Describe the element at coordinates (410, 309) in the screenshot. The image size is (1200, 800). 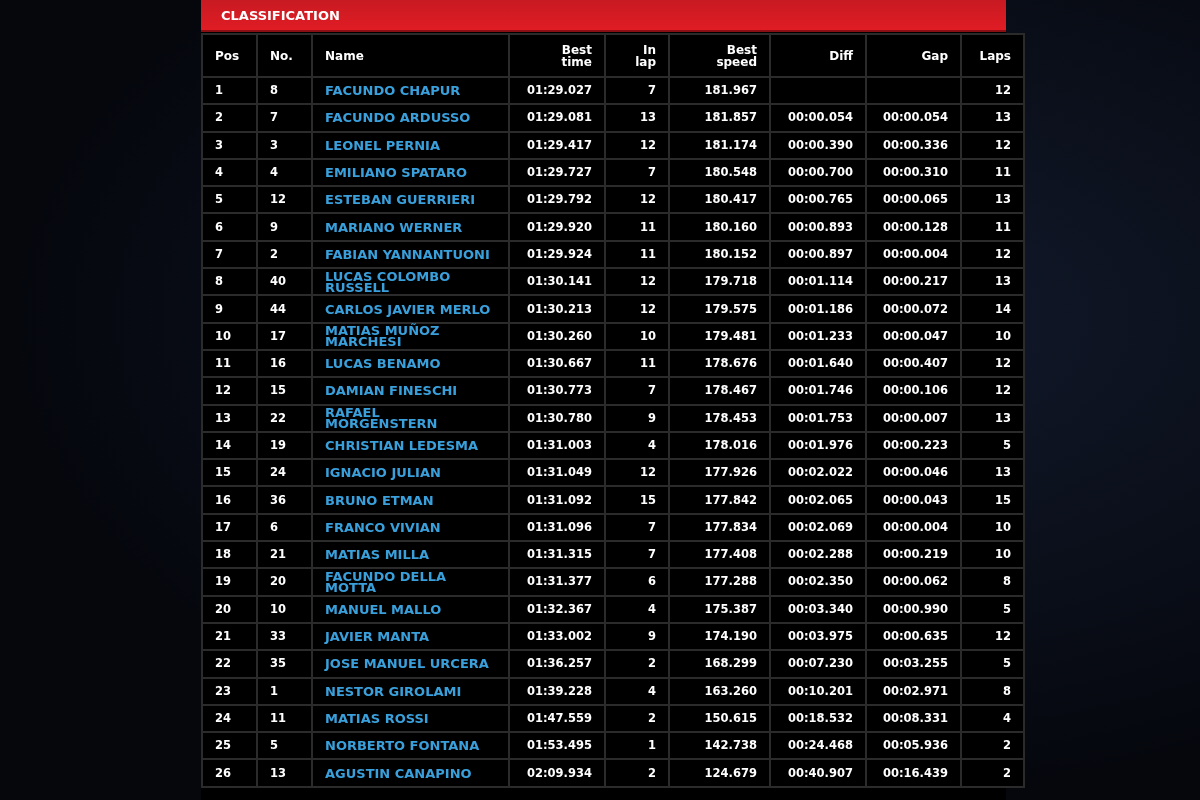
I see `driver-name: CARLOS JAVIER MERLO` at that location.